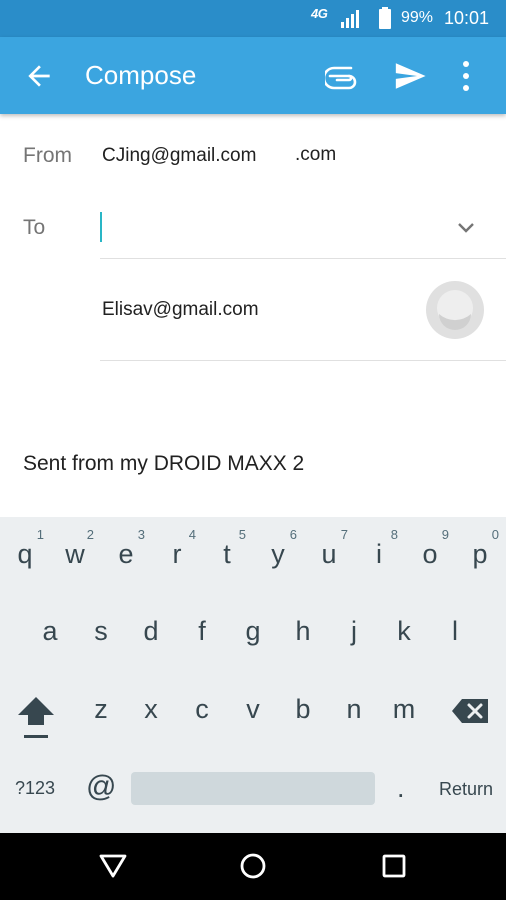 The height and width of the screenshot is (900, 506). Describe the element at coordinates (141, 75) in the screenshot. I see `page-title: Compose` at that location.